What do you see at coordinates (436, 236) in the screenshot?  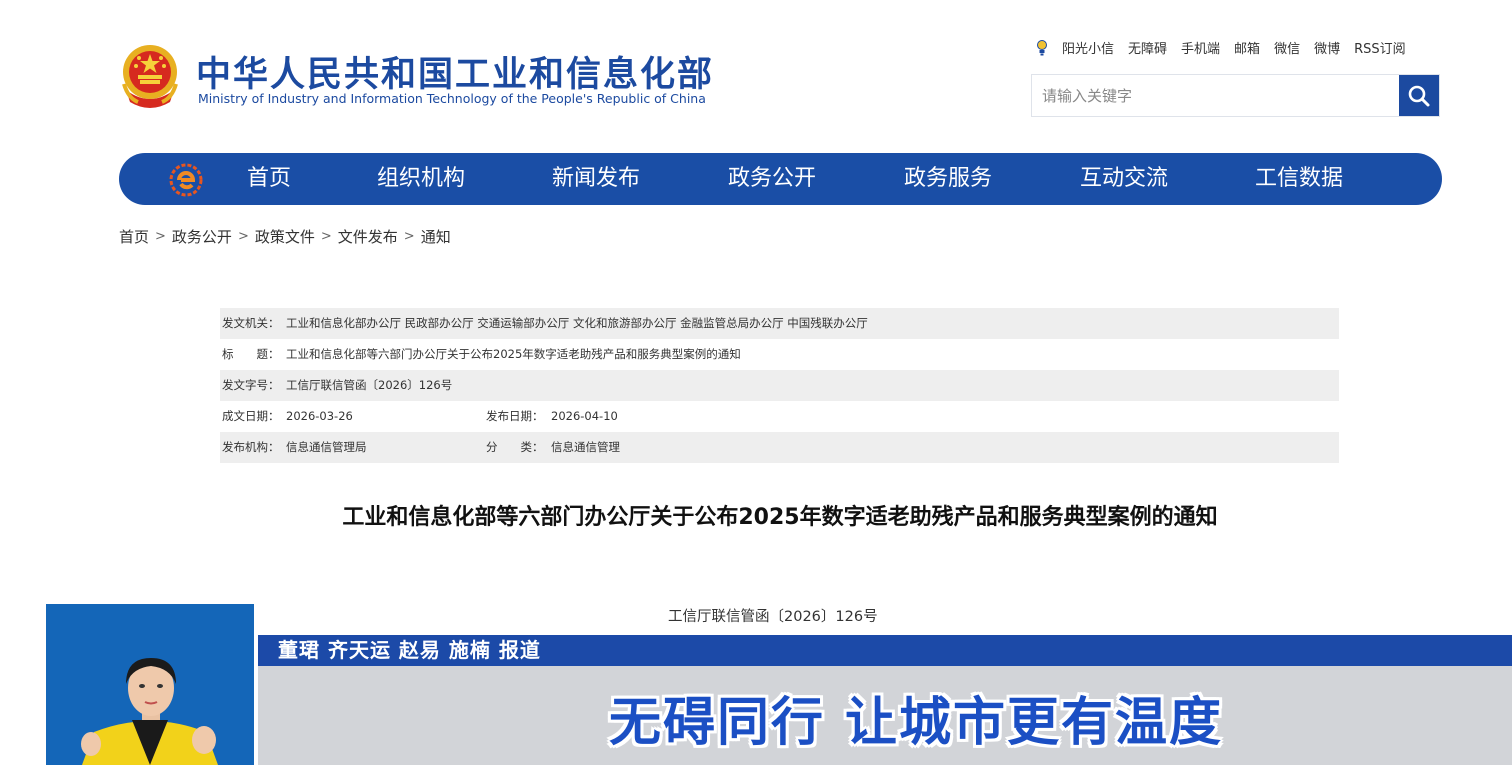 I see `breadcrumb-notice: 通知` at bounding box center [436, 236].